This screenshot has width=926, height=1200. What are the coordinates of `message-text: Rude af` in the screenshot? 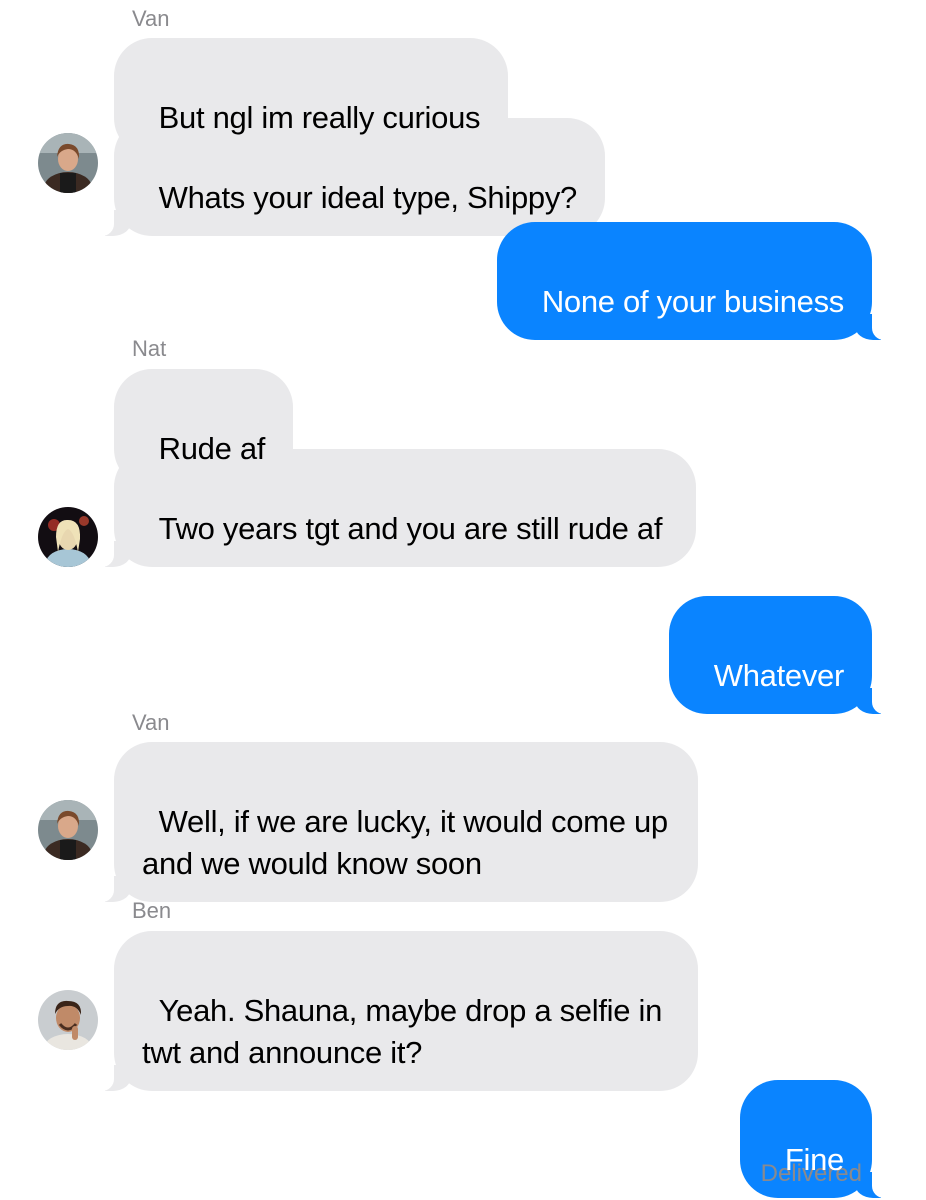 It's located at (212, 448).